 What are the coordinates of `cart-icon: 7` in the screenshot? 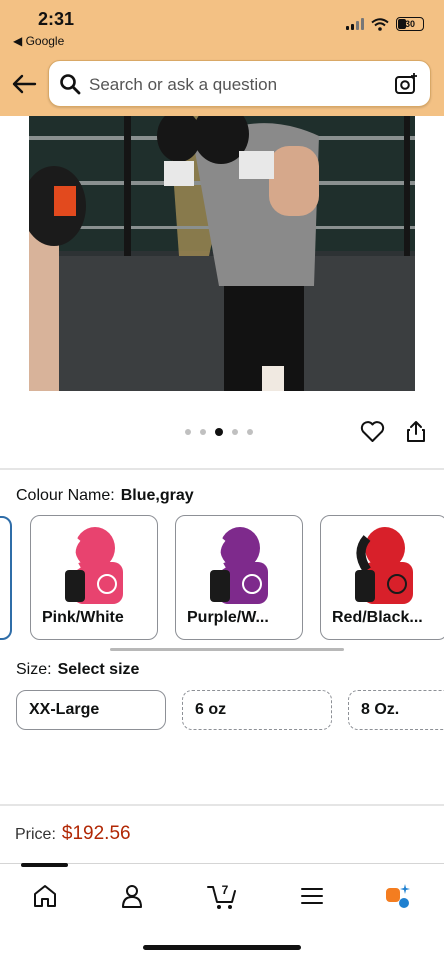 It's located at (223, 896).